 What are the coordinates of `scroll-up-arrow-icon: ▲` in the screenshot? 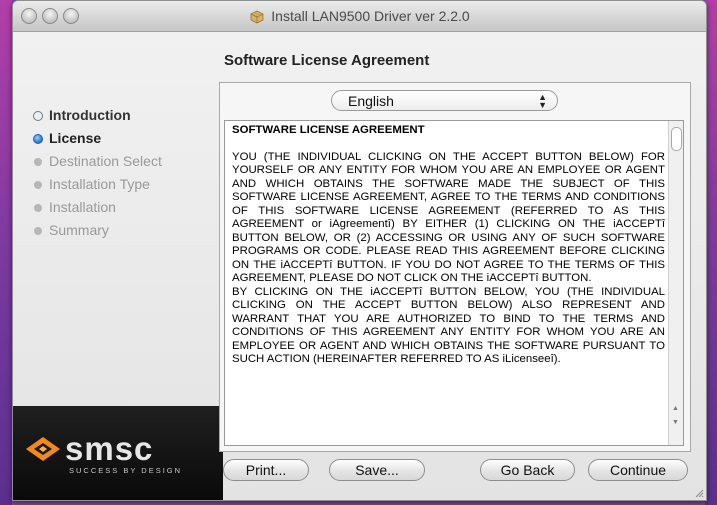 It's located at (675, 408).